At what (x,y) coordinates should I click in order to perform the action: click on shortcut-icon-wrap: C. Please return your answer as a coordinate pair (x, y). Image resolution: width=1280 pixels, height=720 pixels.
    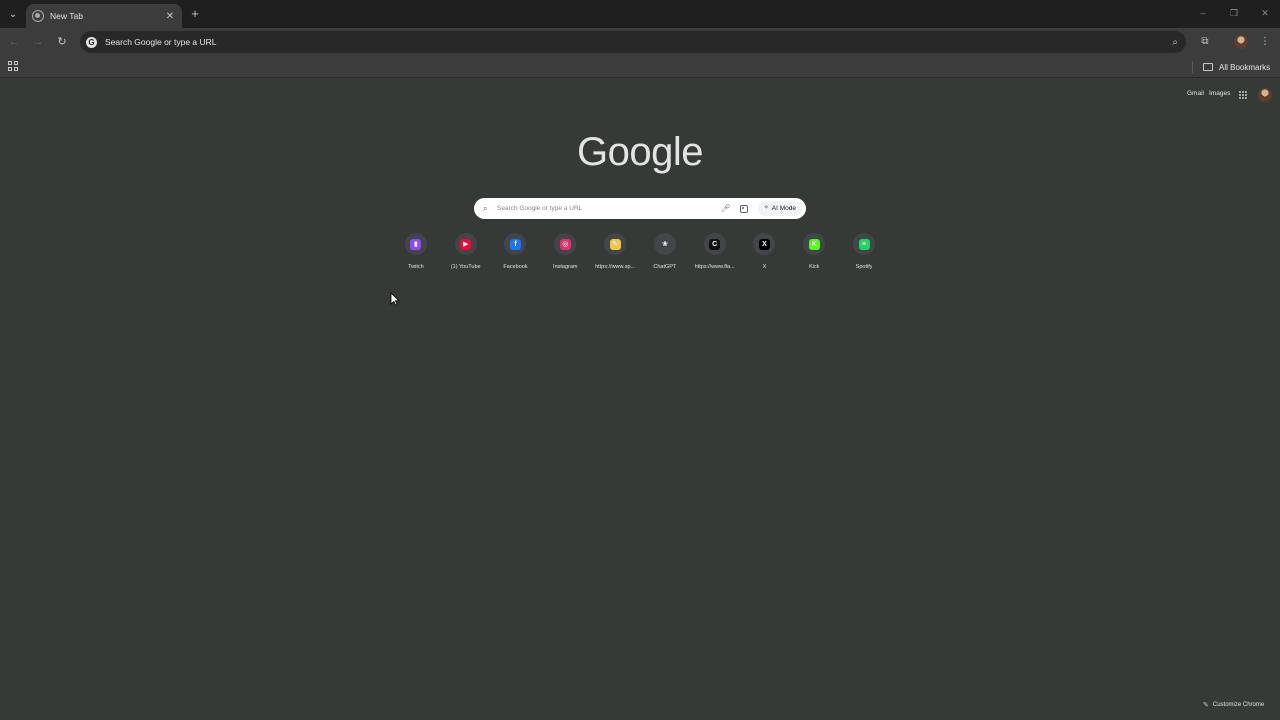
    Looking at the image, I should click on (714, 244).